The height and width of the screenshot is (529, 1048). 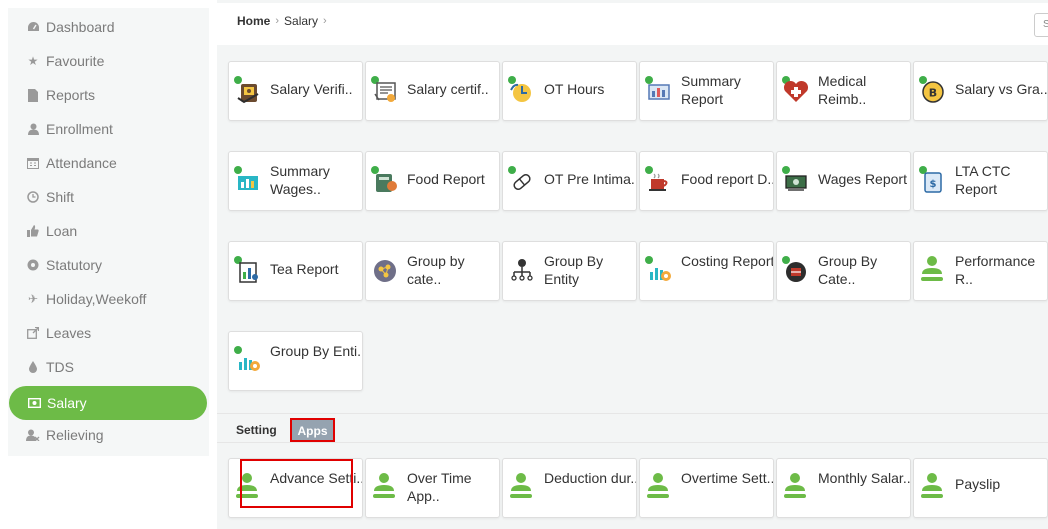 I want to click on card-label: Summary Report, so click(x=711, y=90).